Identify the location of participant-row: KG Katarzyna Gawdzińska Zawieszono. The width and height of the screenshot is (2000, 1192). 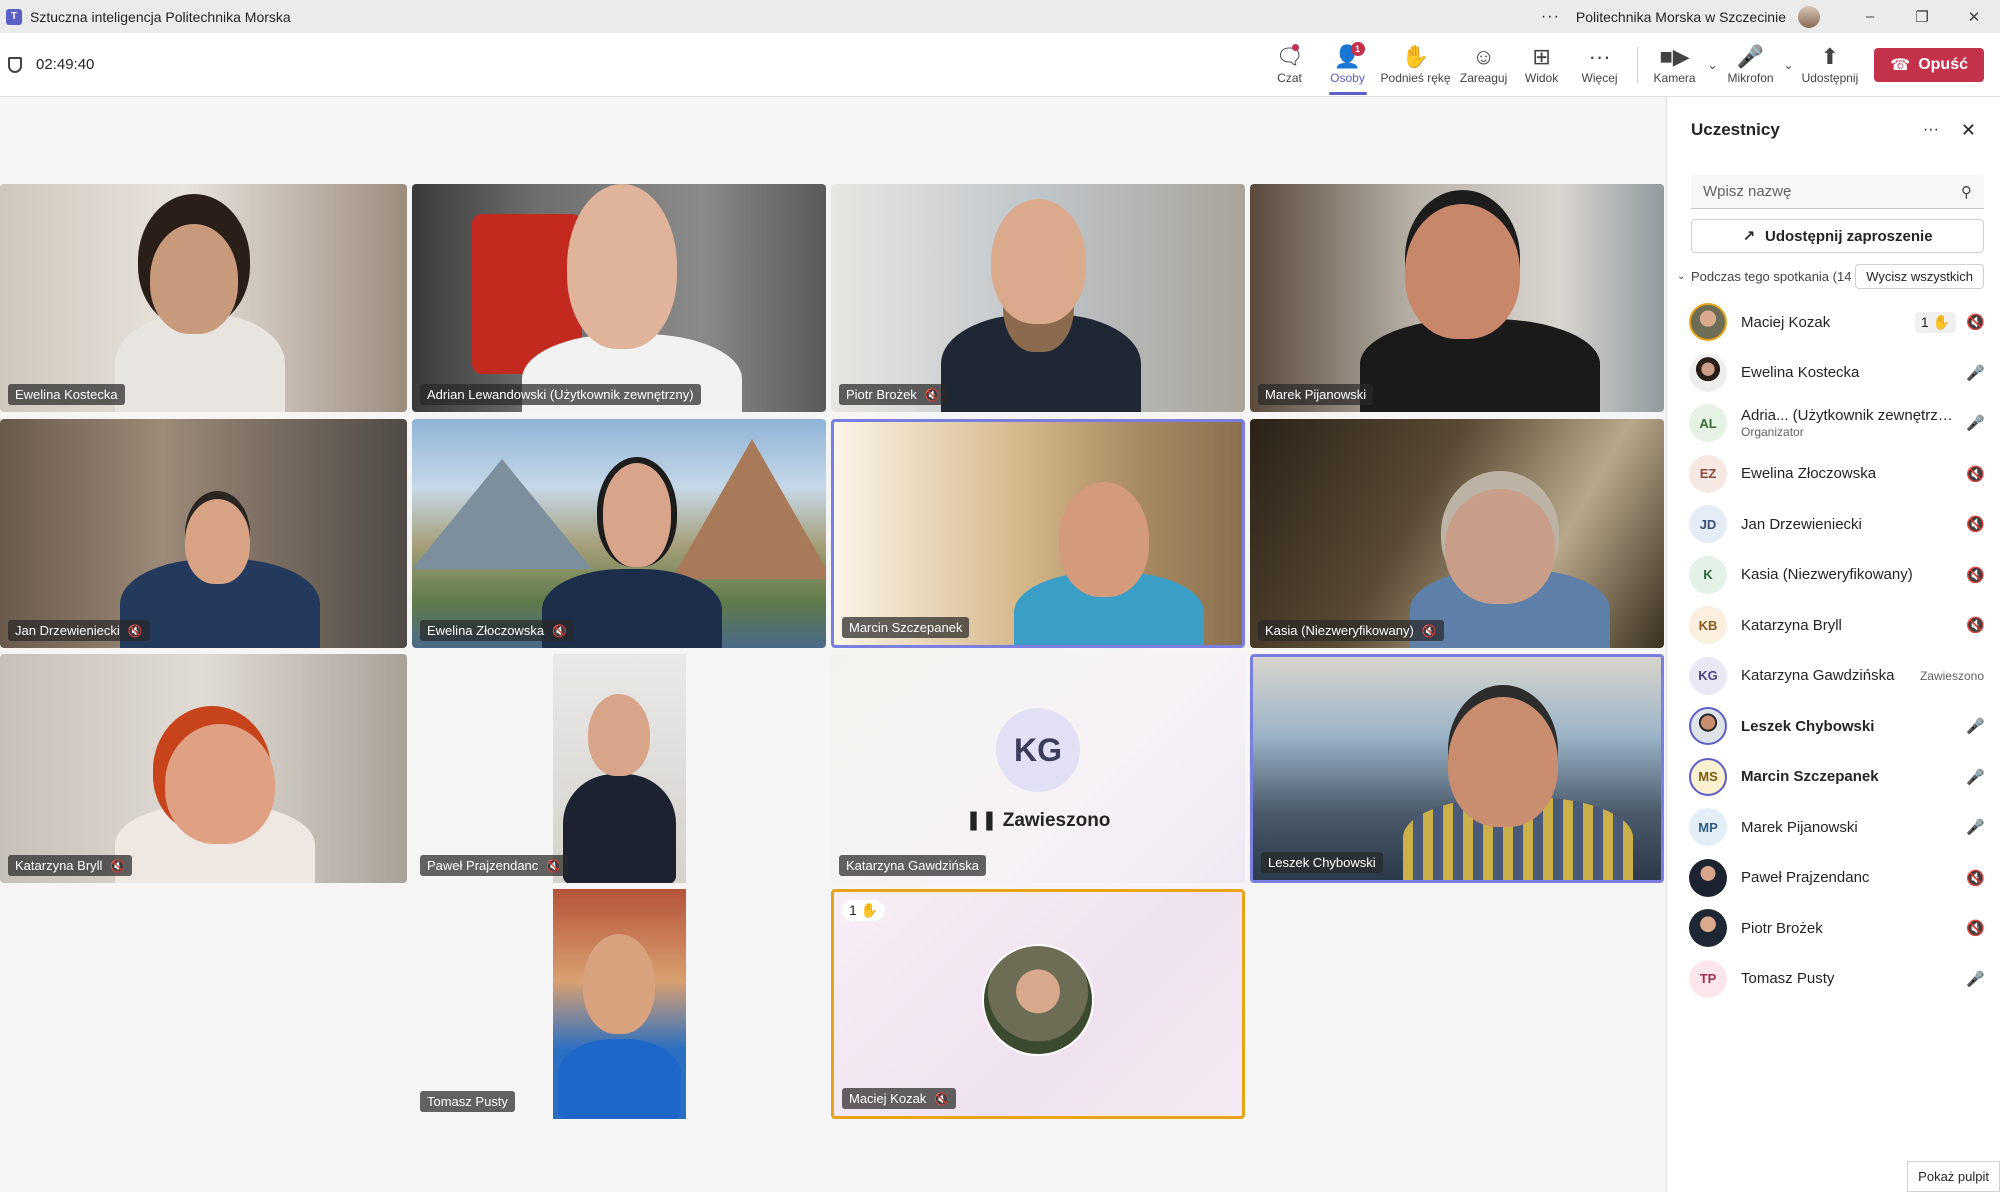
(1833, 676).